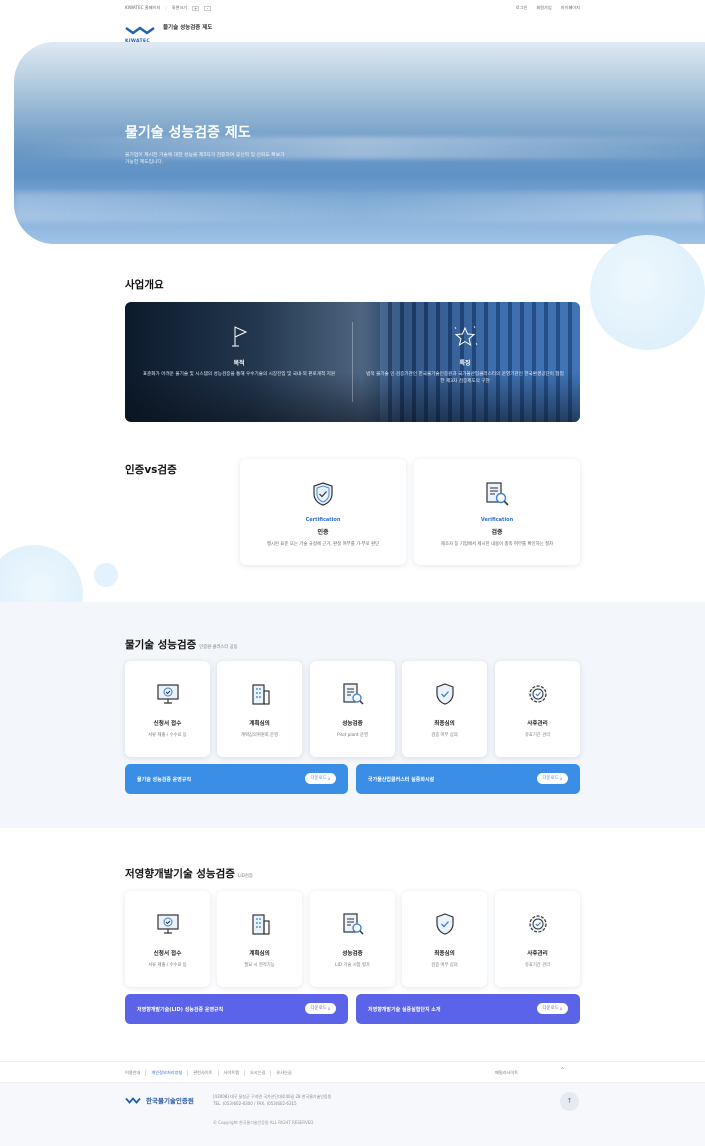  What do you see at coordinates (497, 544) in the screenshot?
I see `verif-description: 제조자 등 기업에서 제시한 내용이 충족 여부를 확인하는 절차` at bounding box center [497, 544].